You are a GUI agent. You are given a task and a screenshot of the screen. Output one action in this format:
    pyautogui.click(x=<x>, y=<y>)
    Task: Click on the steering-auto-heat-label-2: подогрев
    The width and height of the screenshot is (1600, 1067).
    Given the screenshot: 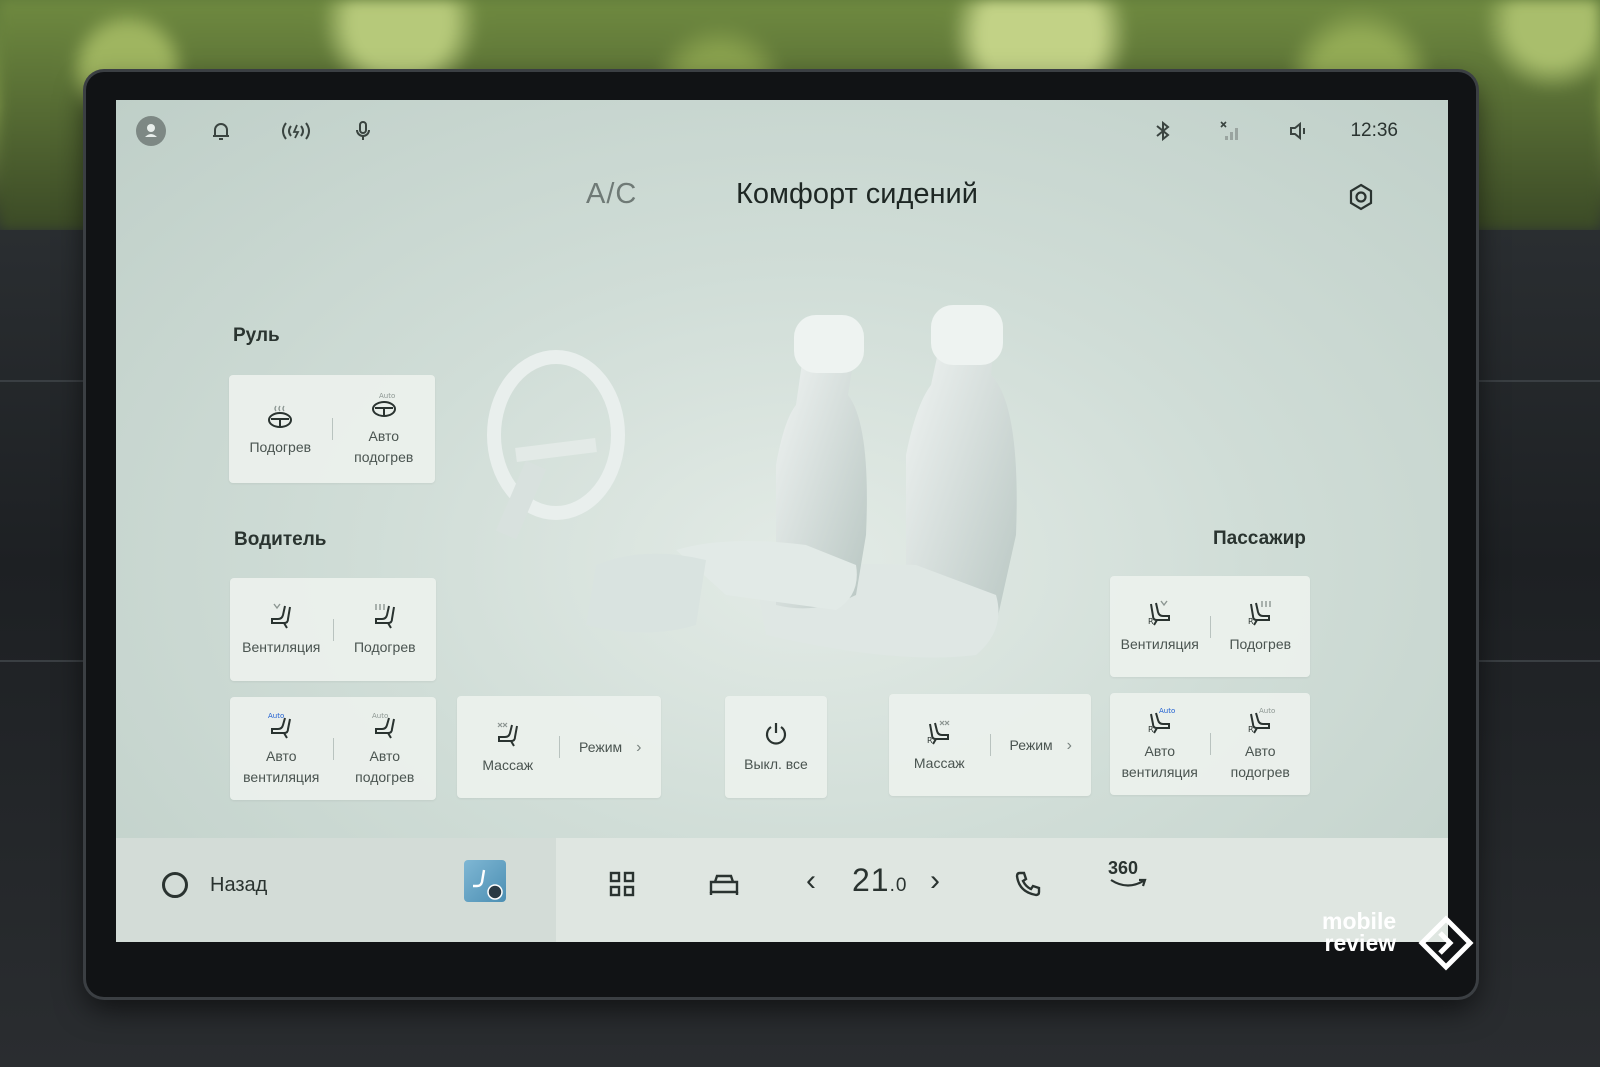 What is the action you would take?
    pyautogui.click(x=384, y=457)
    